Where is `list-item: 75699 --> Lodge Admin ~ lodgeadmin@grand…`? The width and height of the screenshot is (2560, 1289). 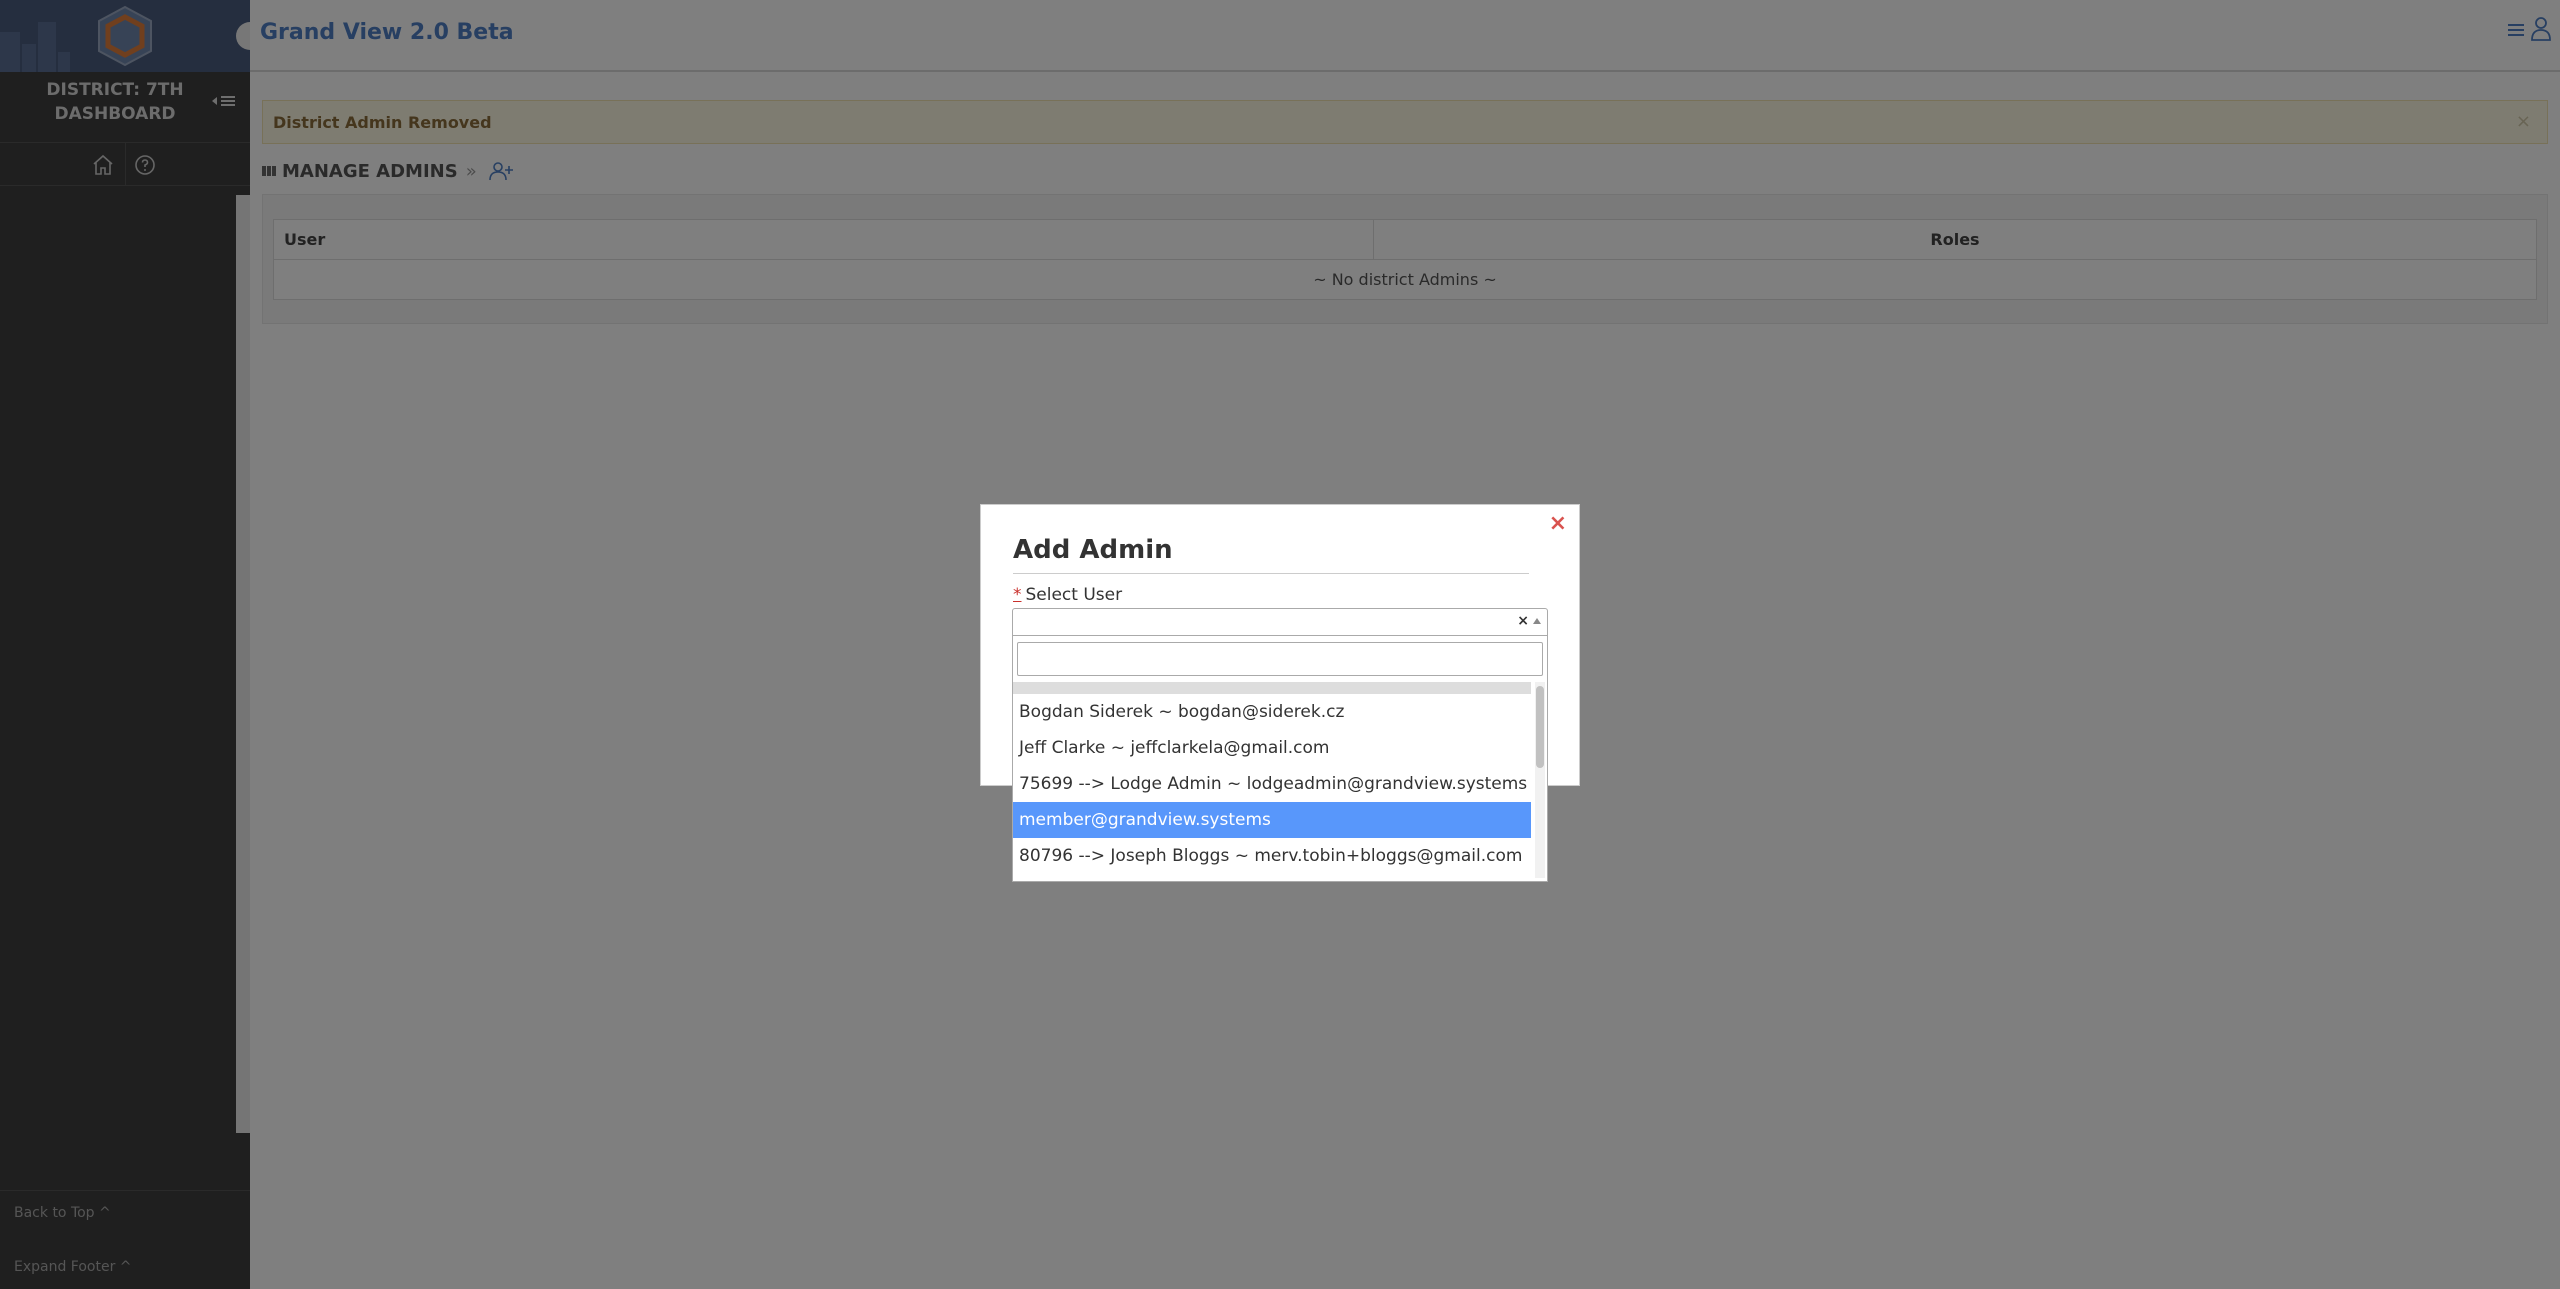 list-item: 75699 --> Lodge Admin ~ lodgeadmin@grand… is located at coordinates (1272, 784).